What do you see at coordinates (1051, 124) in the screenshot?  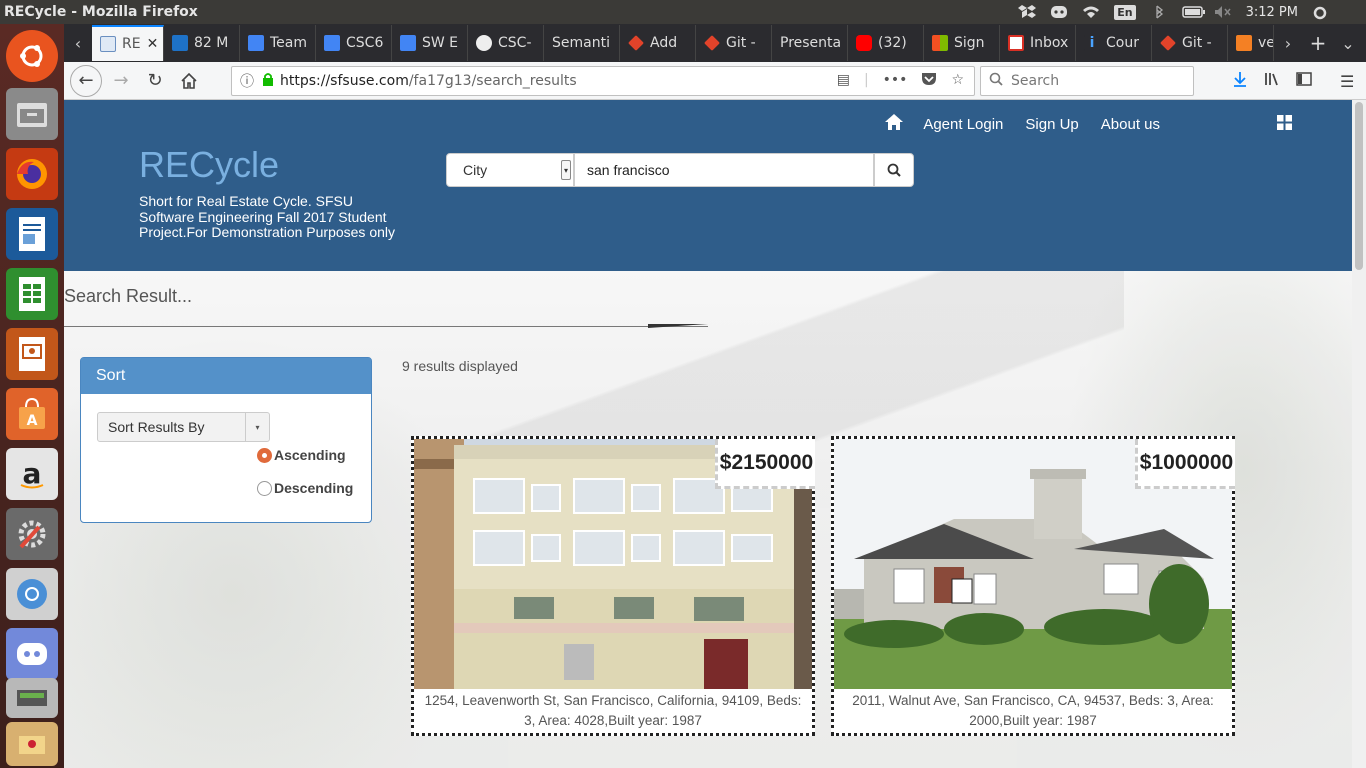 I see `sign-up-link: Sign Up` at bounding box center [1051, 124].